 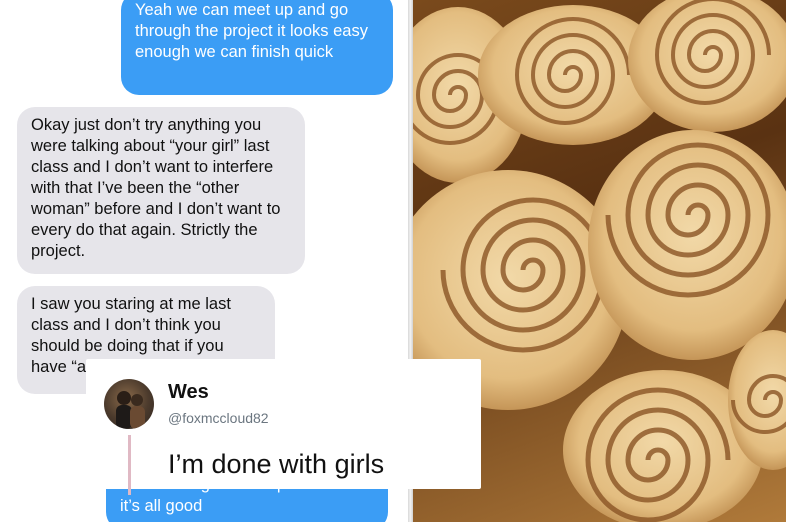 I want to click on avatar-photo-icon, so click(x=130, y=410).